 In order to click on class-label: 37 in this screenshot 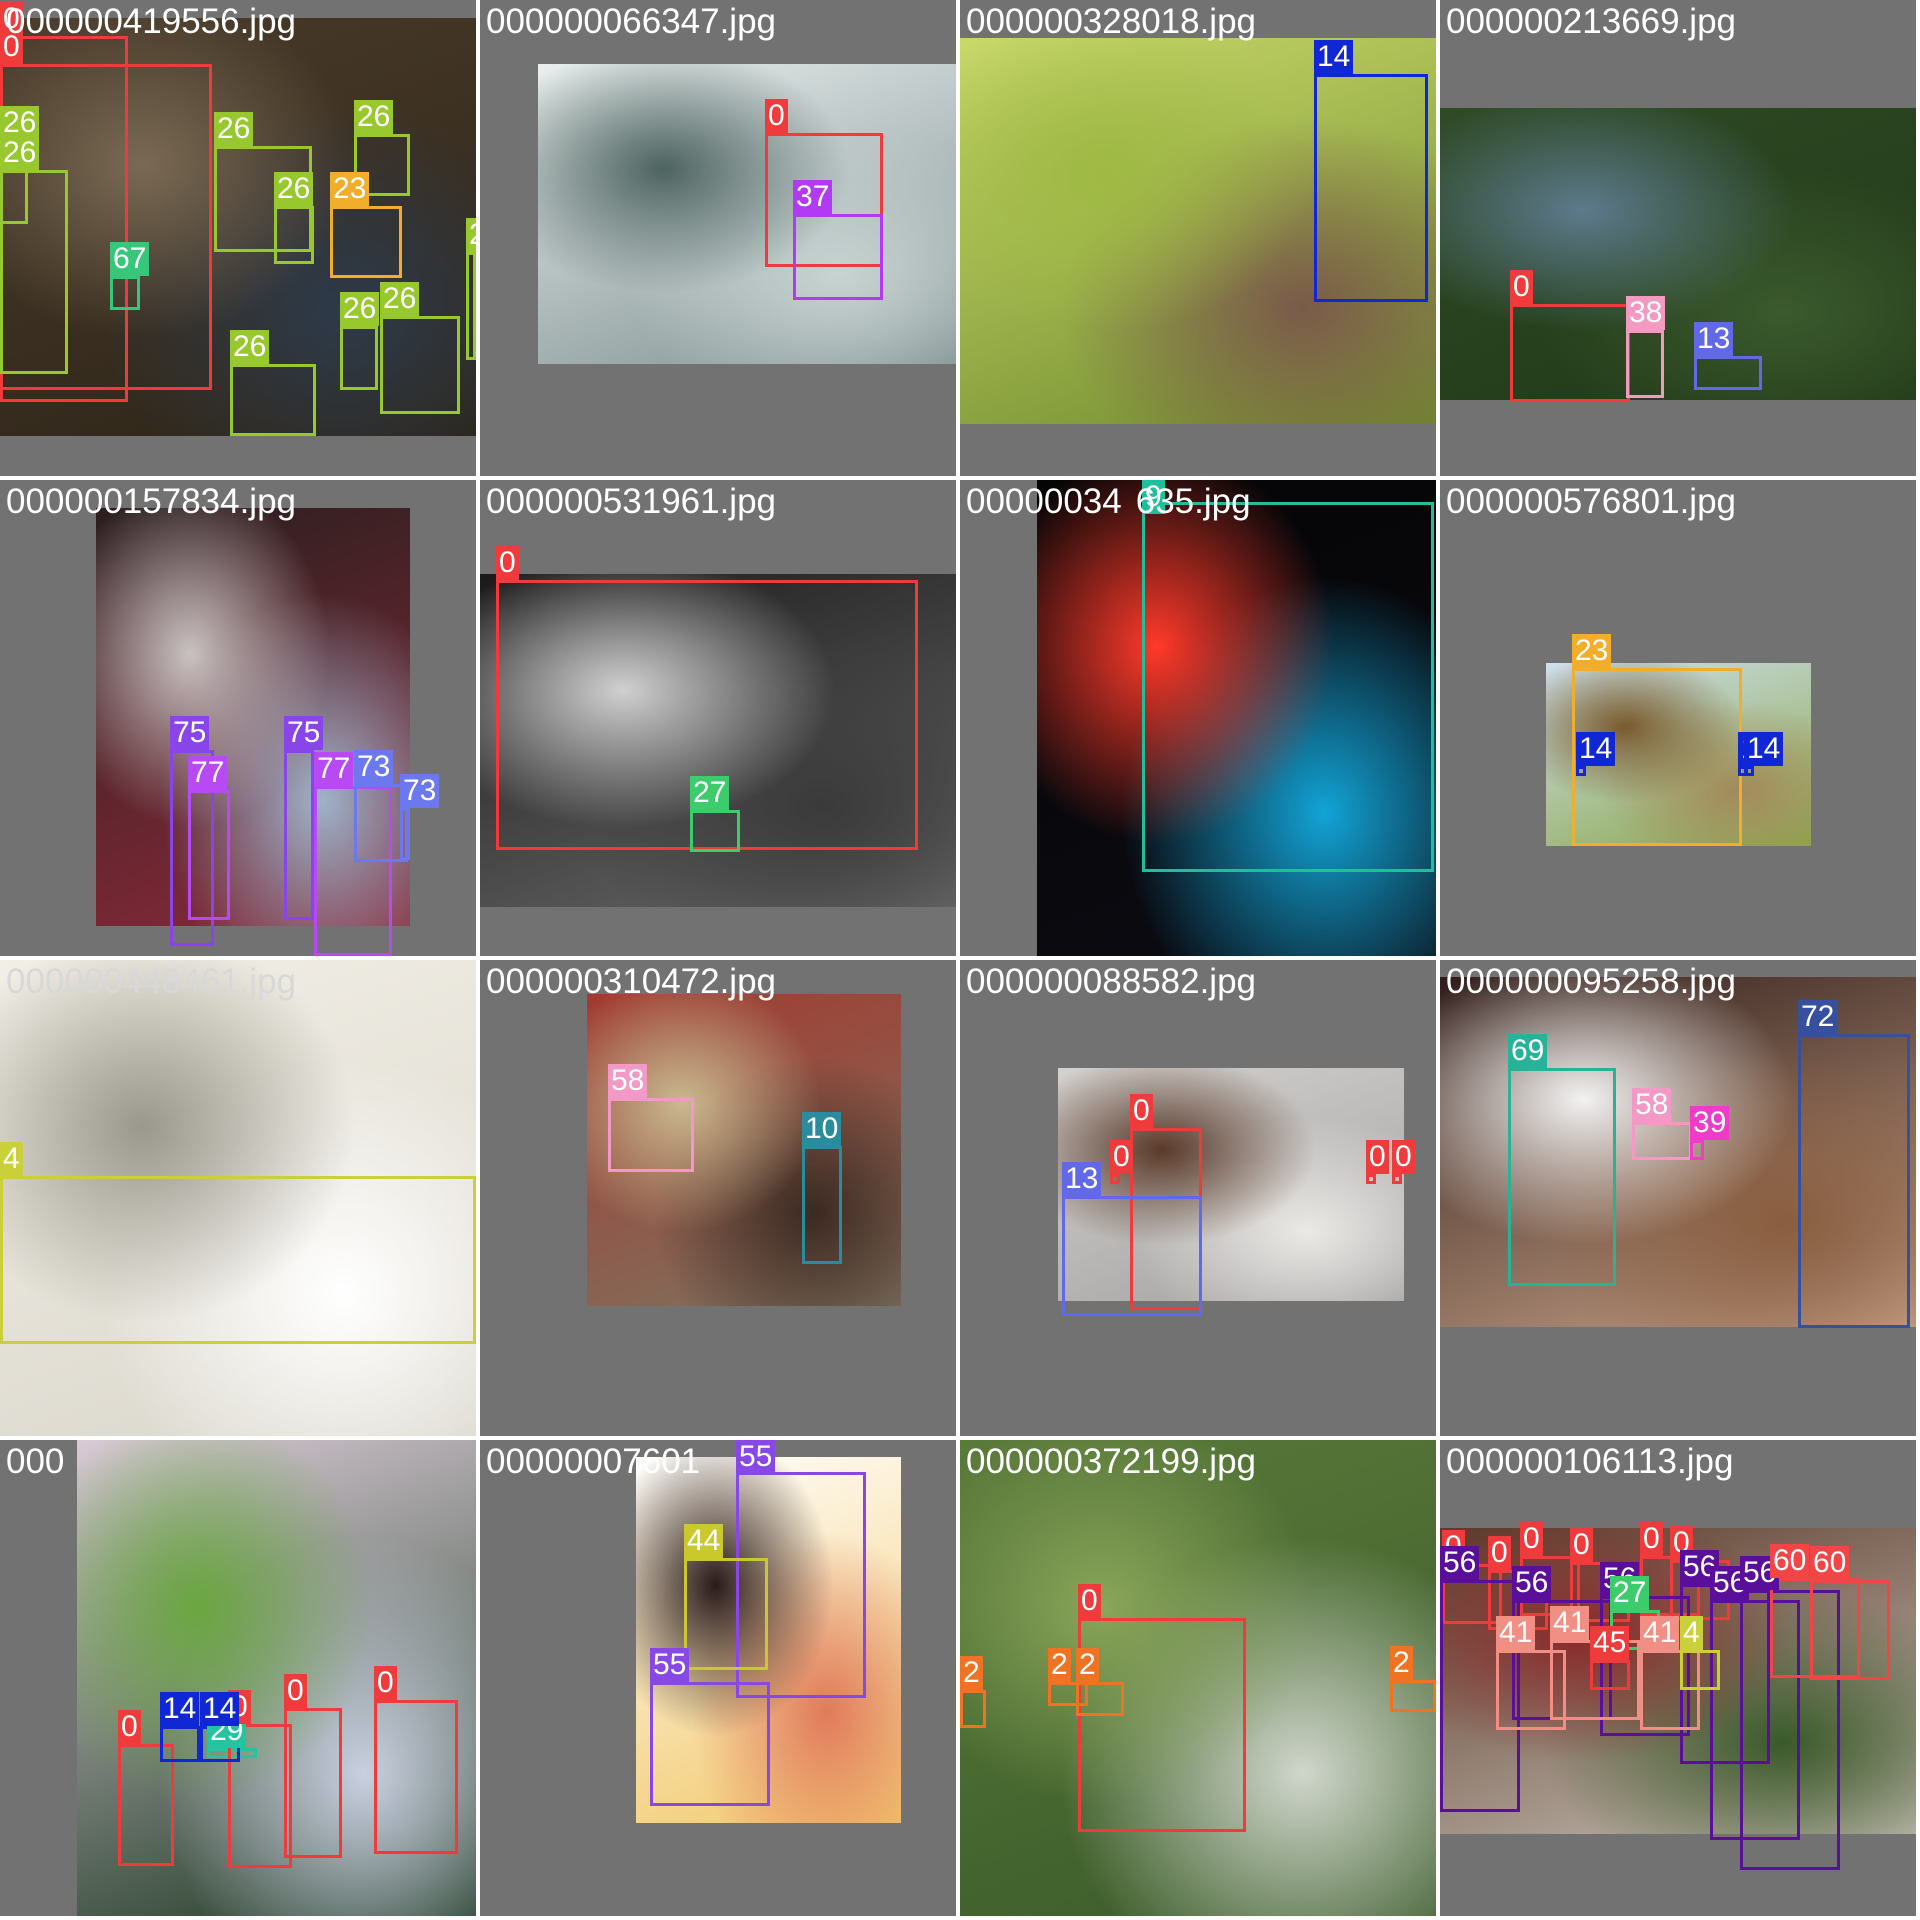, I will do `click(813, 197)`.